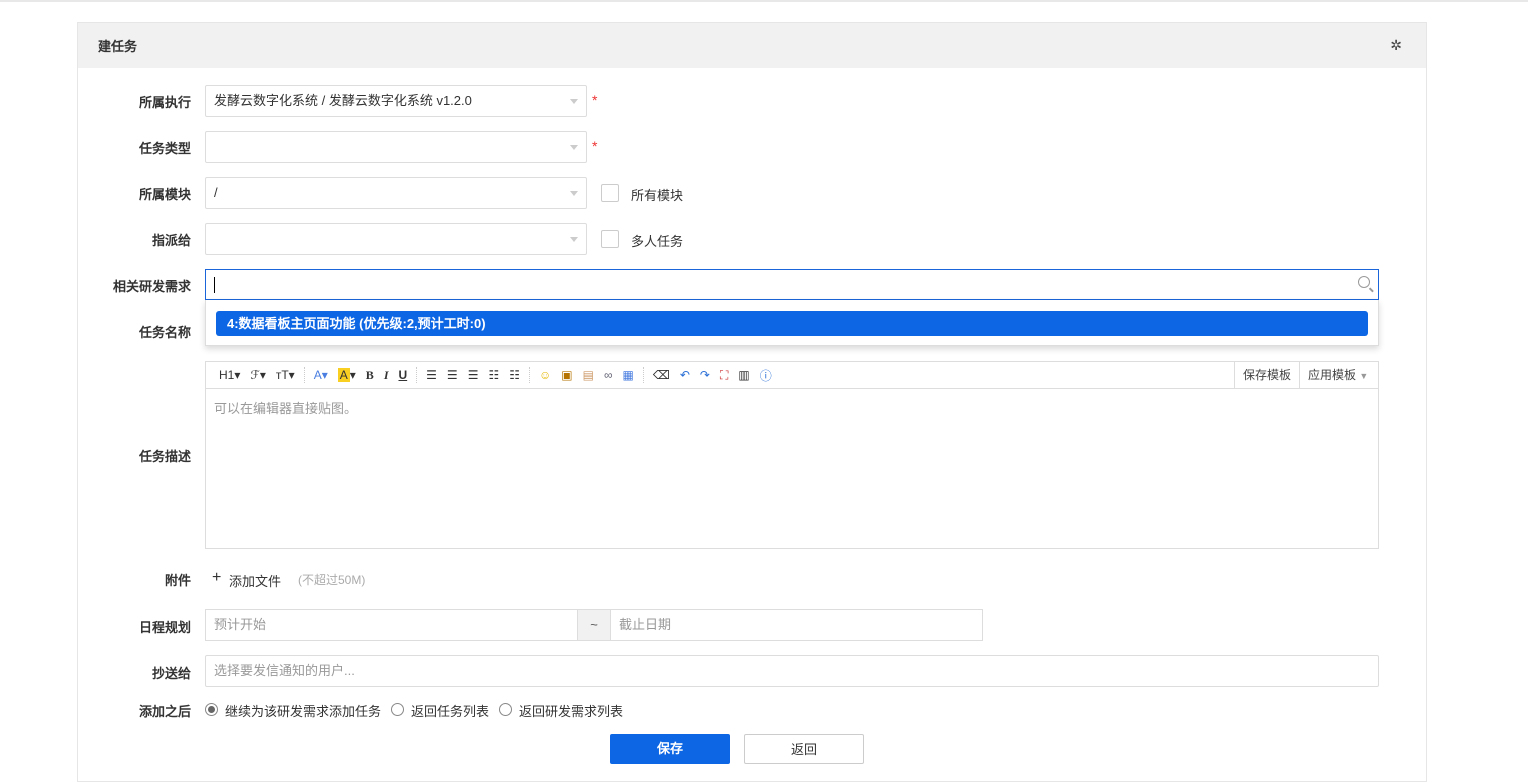 This screenshot has width=1528, height=782. Describe the element at coordinates (452, 375) in the screenshot. I see `align-center-icon: ☰` at that location.